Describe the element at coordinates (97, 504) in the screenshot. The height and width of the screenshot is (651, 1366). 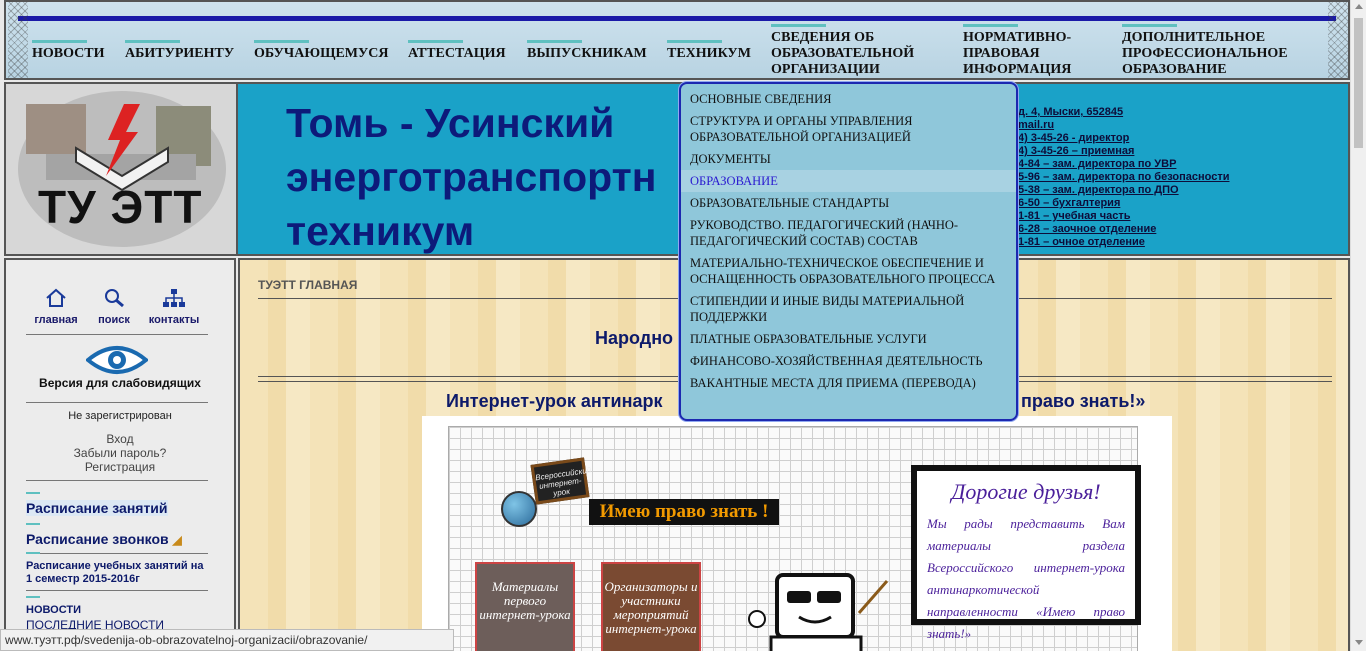
I see `class-schedule-link: Расписание занятий` at that location.